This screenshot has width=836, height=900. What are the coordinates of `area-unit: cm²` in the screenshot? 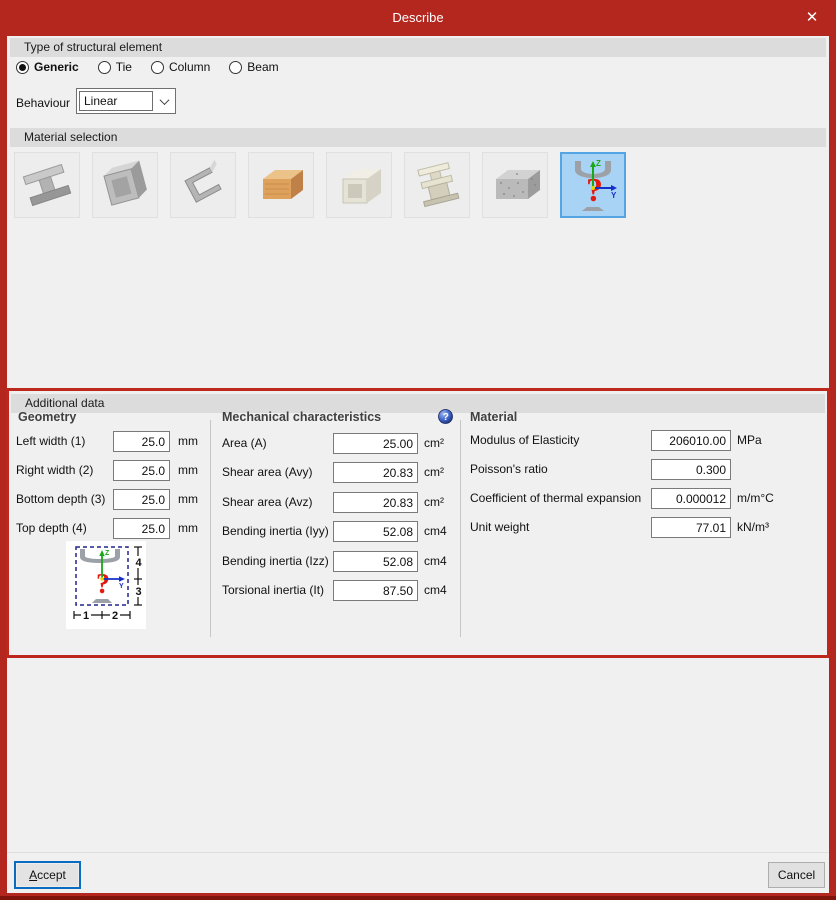 It's located at (434, 443).